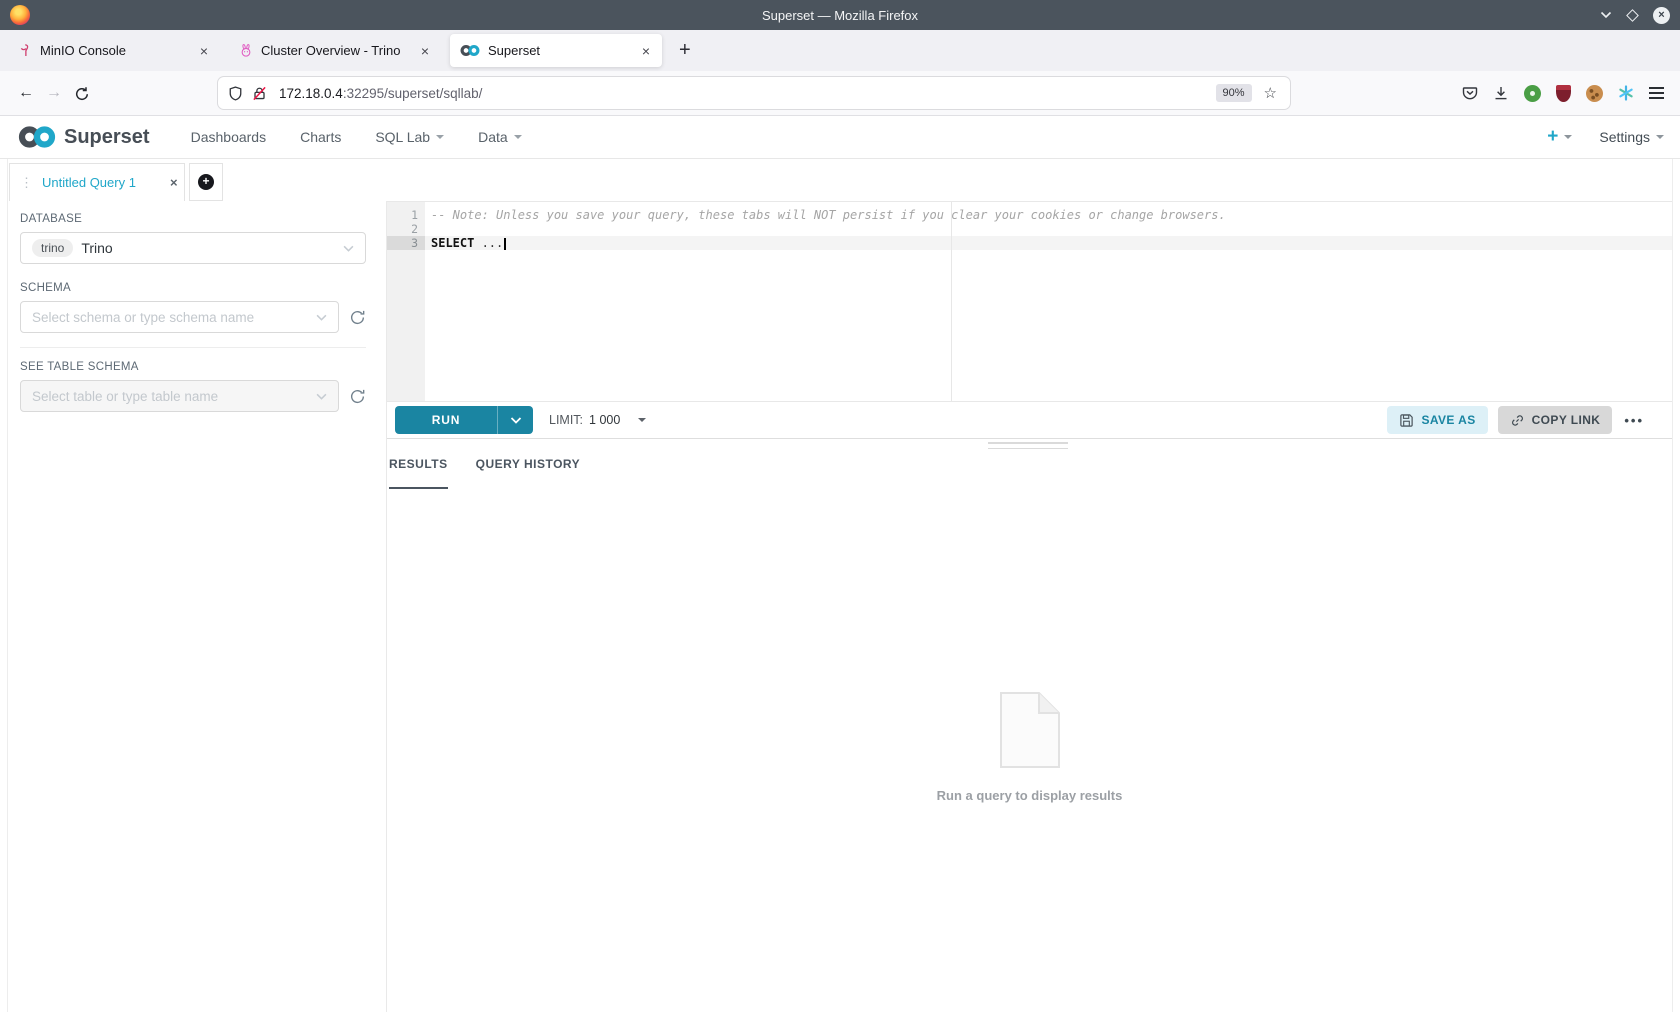 The height and width of the screenshot is (1012, 1680). Describe the element at coordinates (1470, 93) in the screenshot. I see `pocket-icon` at that location.